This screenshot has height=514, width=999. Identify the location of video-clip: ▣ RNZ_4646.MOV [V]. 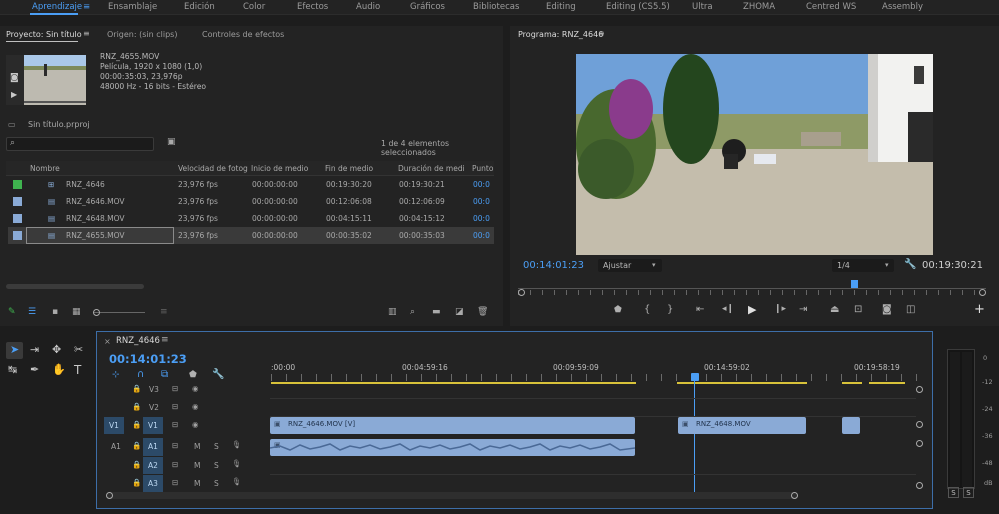
(452, 425).